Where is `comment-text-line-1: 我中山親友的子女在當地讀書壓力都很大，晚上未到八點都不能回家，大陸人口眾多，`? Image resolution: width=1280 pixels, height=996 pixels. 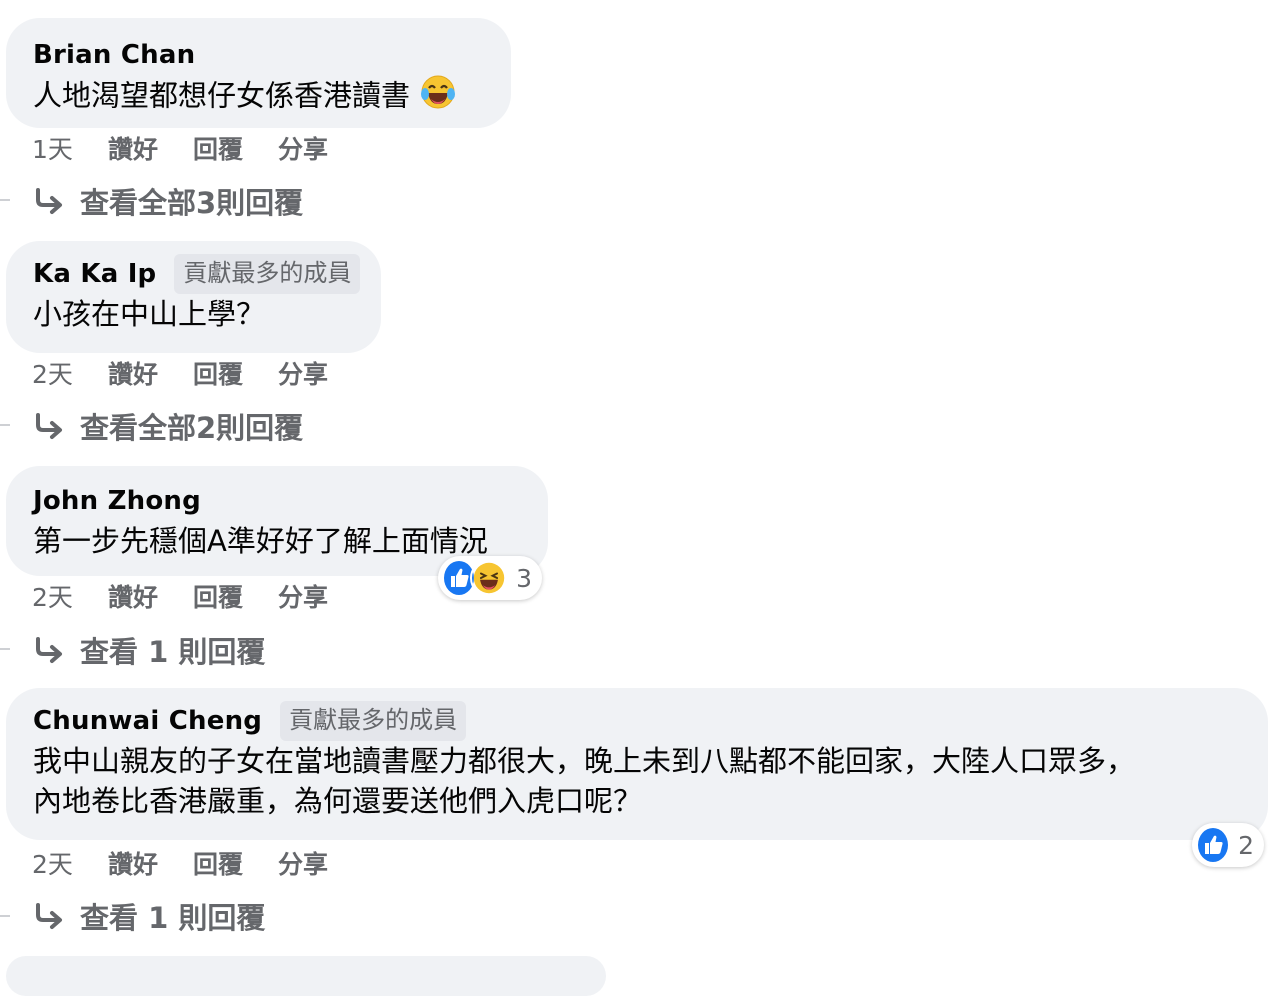
comment-text-line-1: 我中山親友的子女在當地讀書壓力都很大，晚上未到八點都不能回家，大陸人口眾多， is located at coordinates (584, 761).